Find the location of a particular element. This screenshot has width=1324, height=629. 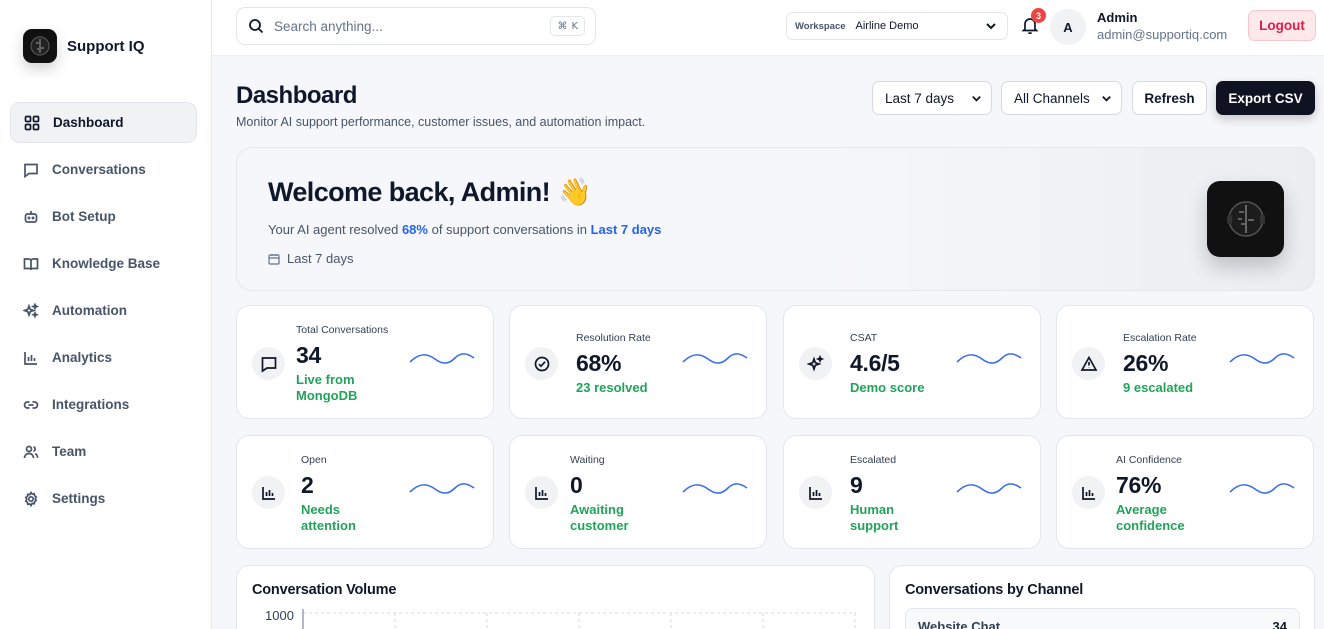

brand: Support IQ is located at coordinates (84, 46).